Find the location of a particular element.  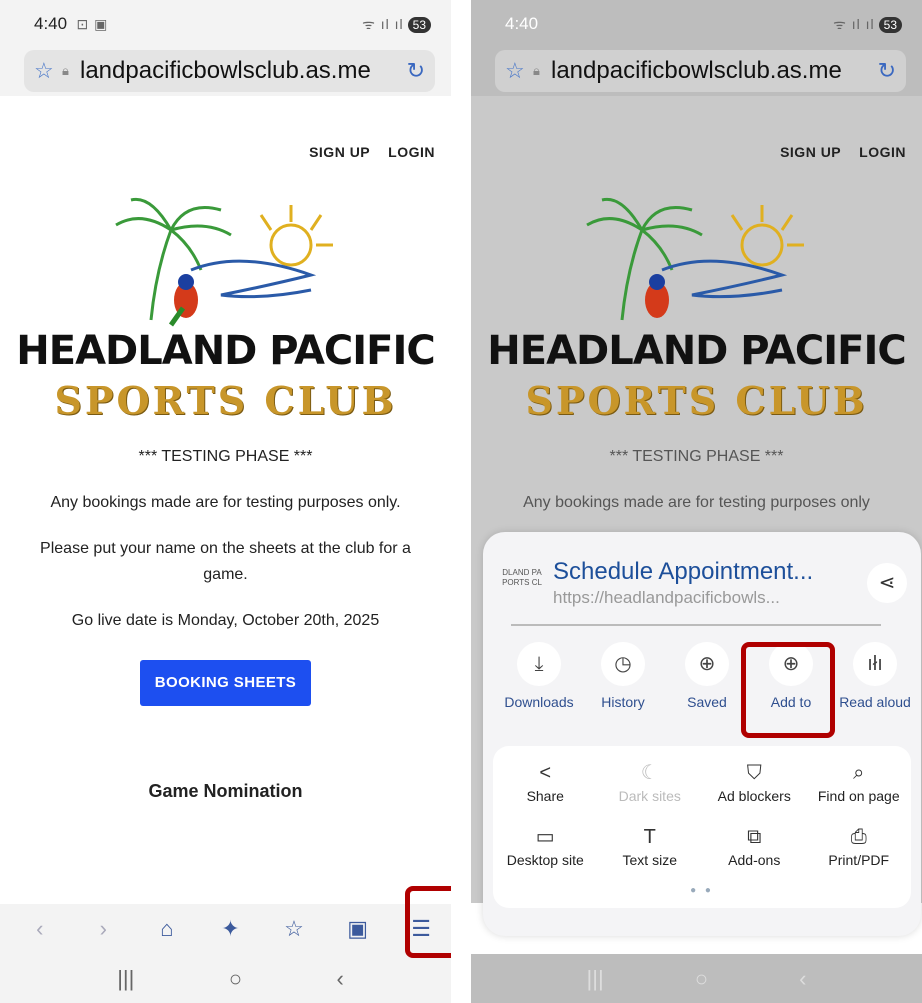

tabs-icon: ▣ is located at coordinates (358, 929).